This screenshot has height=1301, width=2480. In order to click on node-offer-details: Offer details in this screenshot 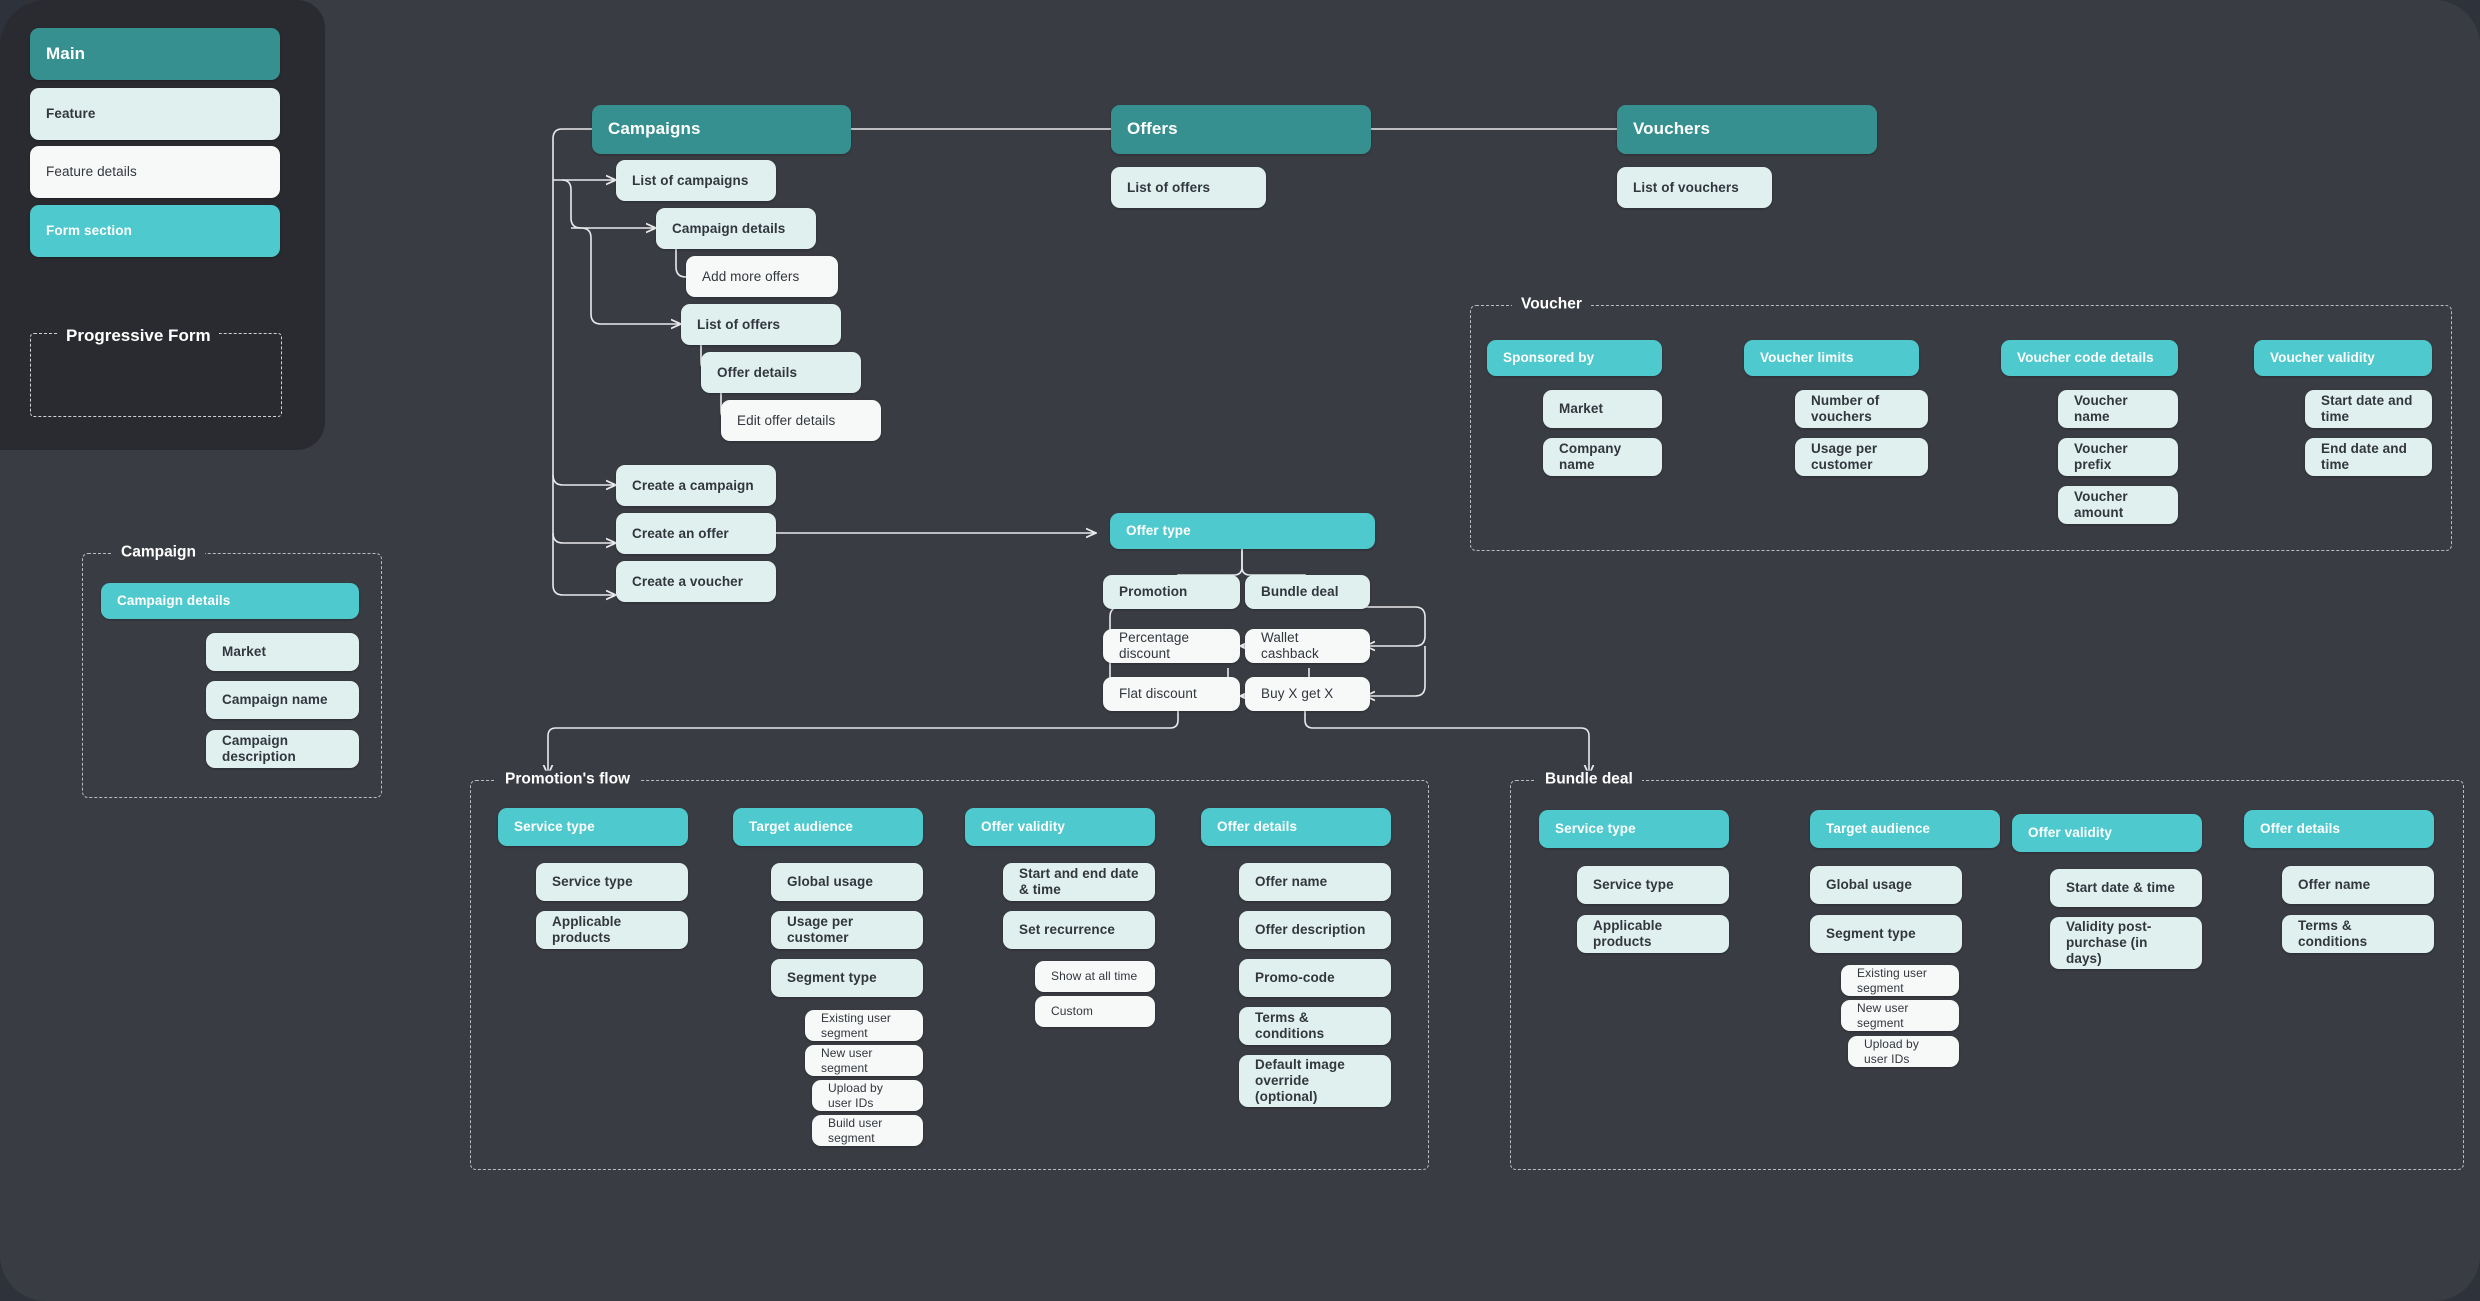, I will do `click(781, 372)`.